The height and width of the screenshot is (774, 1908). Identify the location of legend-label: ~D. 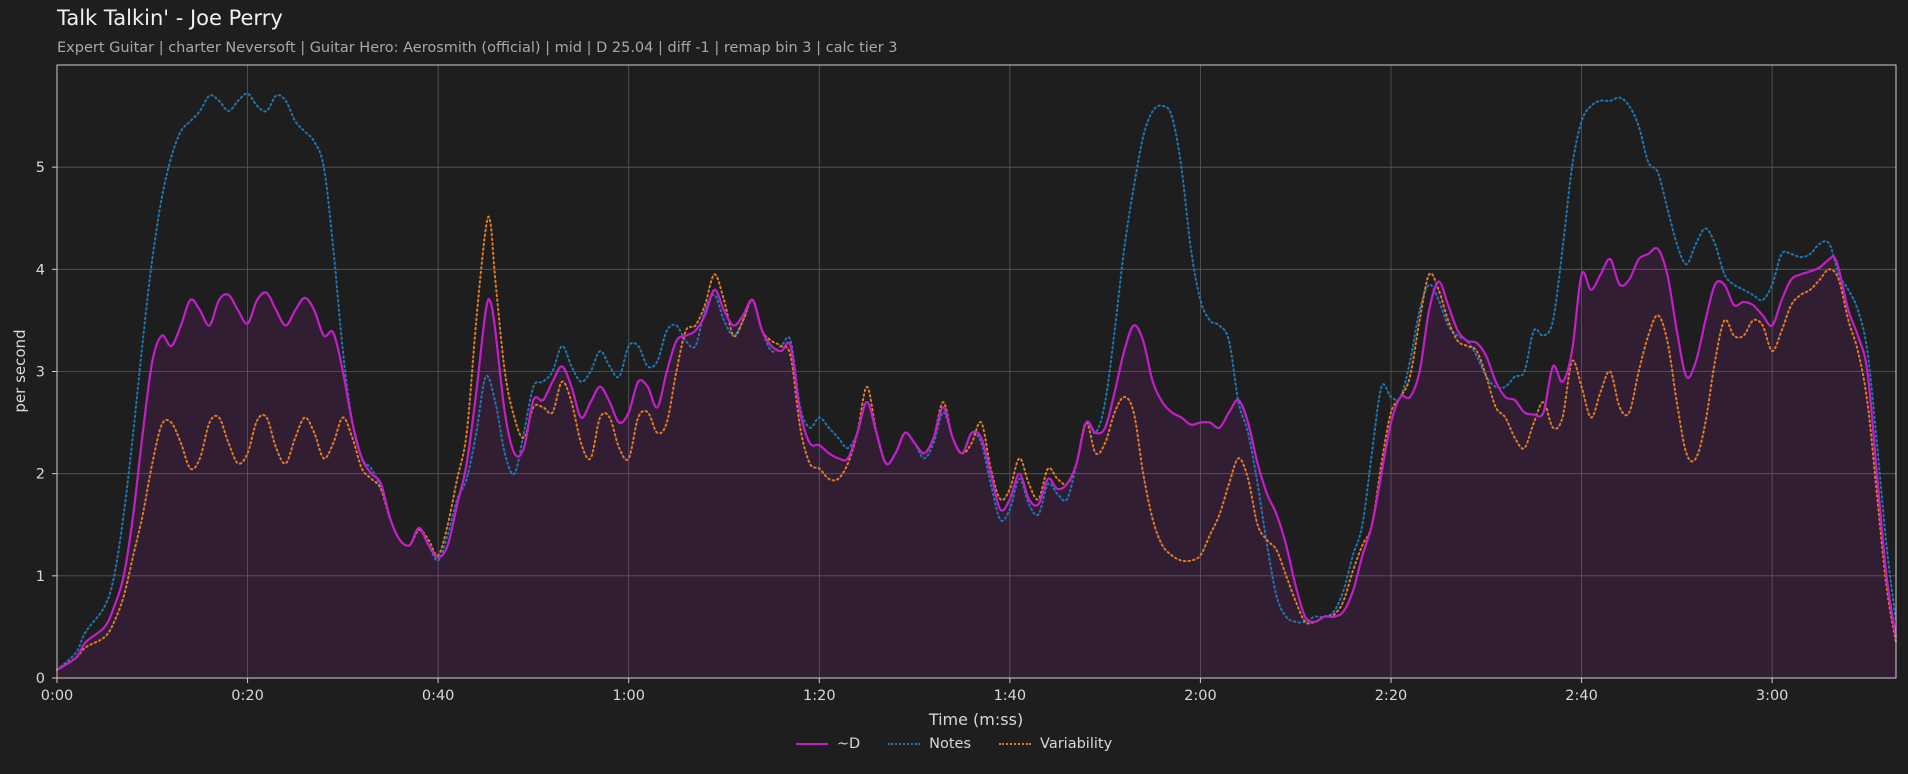
(848, 744).